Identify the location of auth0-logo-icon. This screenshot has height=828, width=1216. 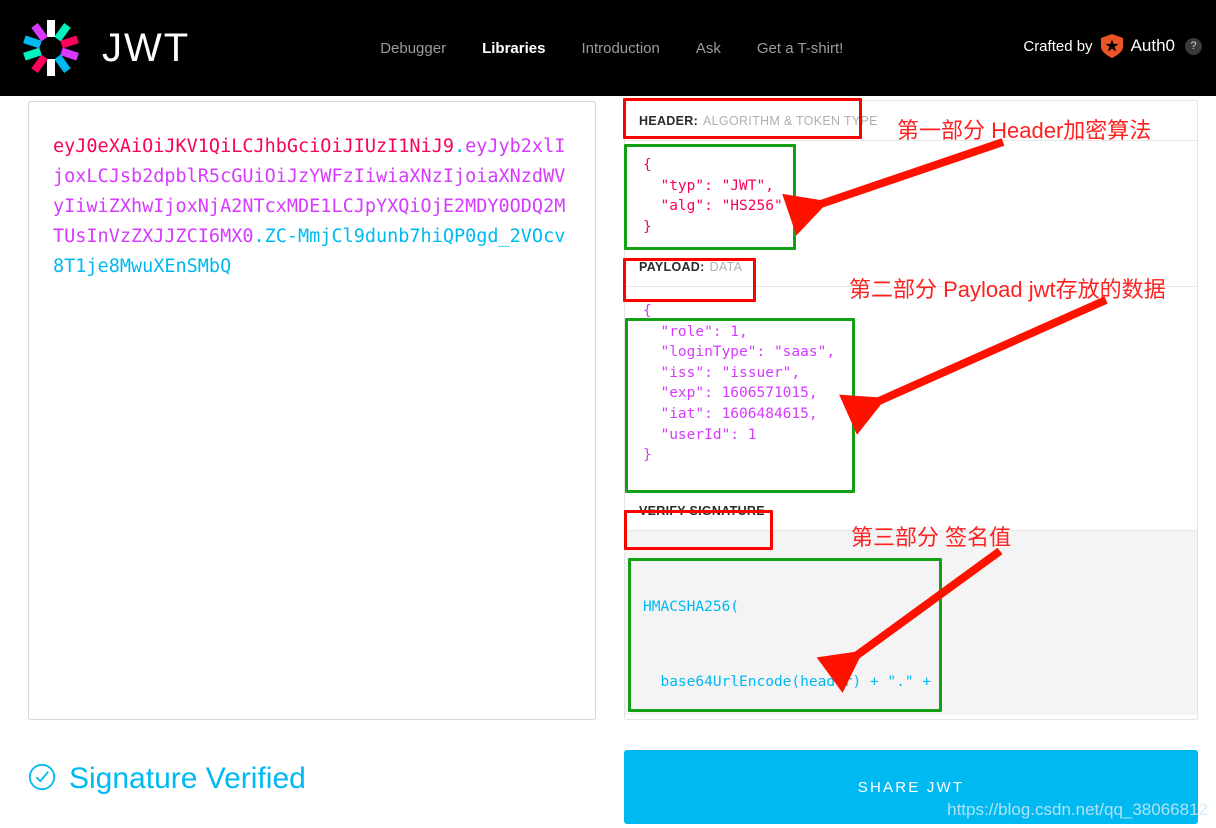
(1111, 46).